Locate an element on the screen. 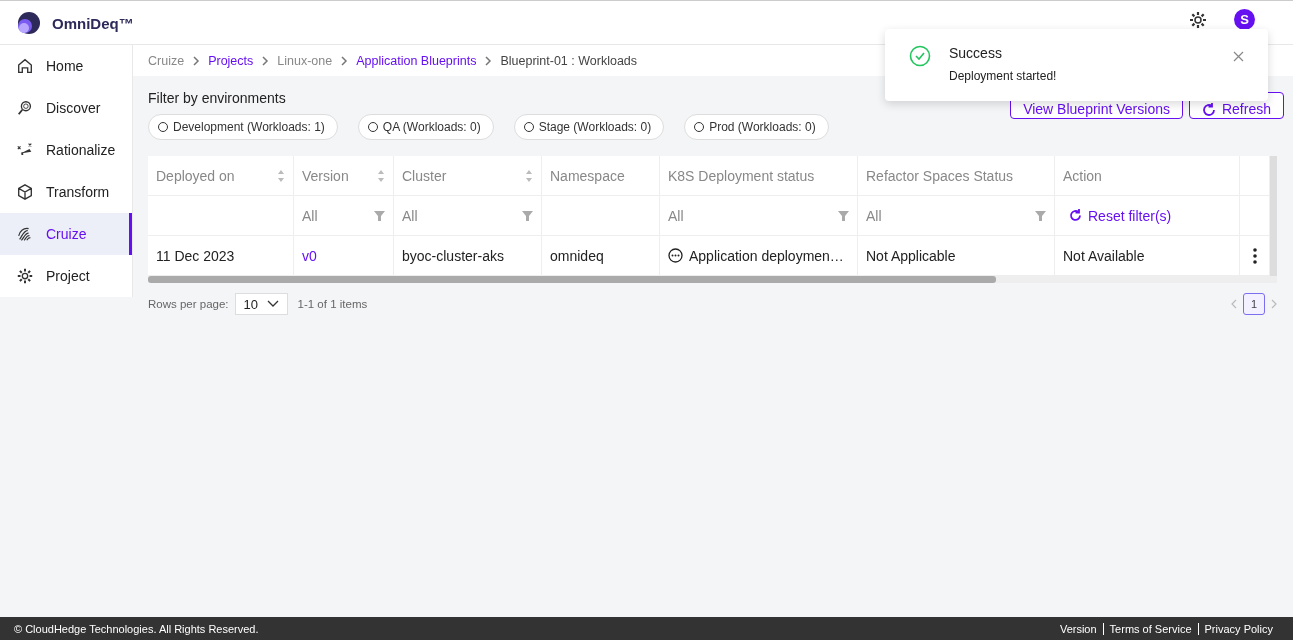 The width and height of the screenshot is (1293, 640). vertical-scrollbar is located at coordinates (1273, 216).